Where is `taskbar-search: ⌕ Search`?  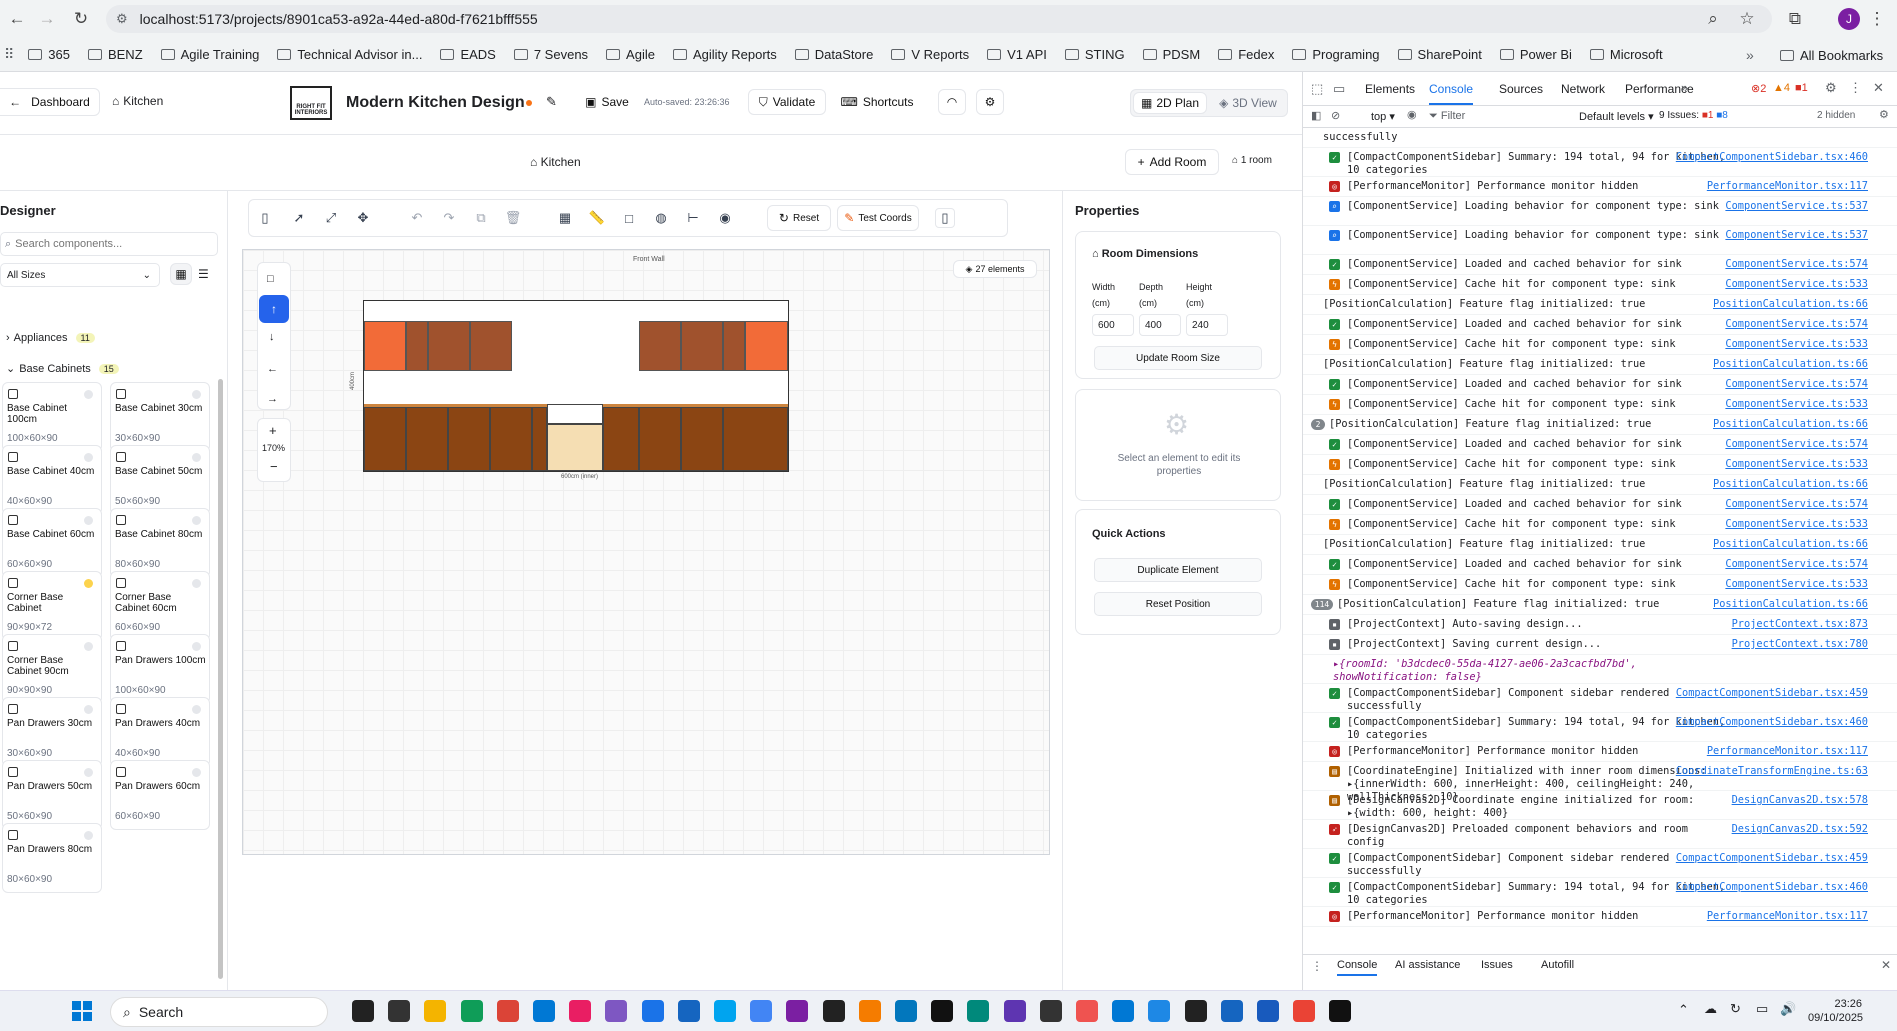 taskbar-search: ⌕ Search is located at coordinates (219, 1012).